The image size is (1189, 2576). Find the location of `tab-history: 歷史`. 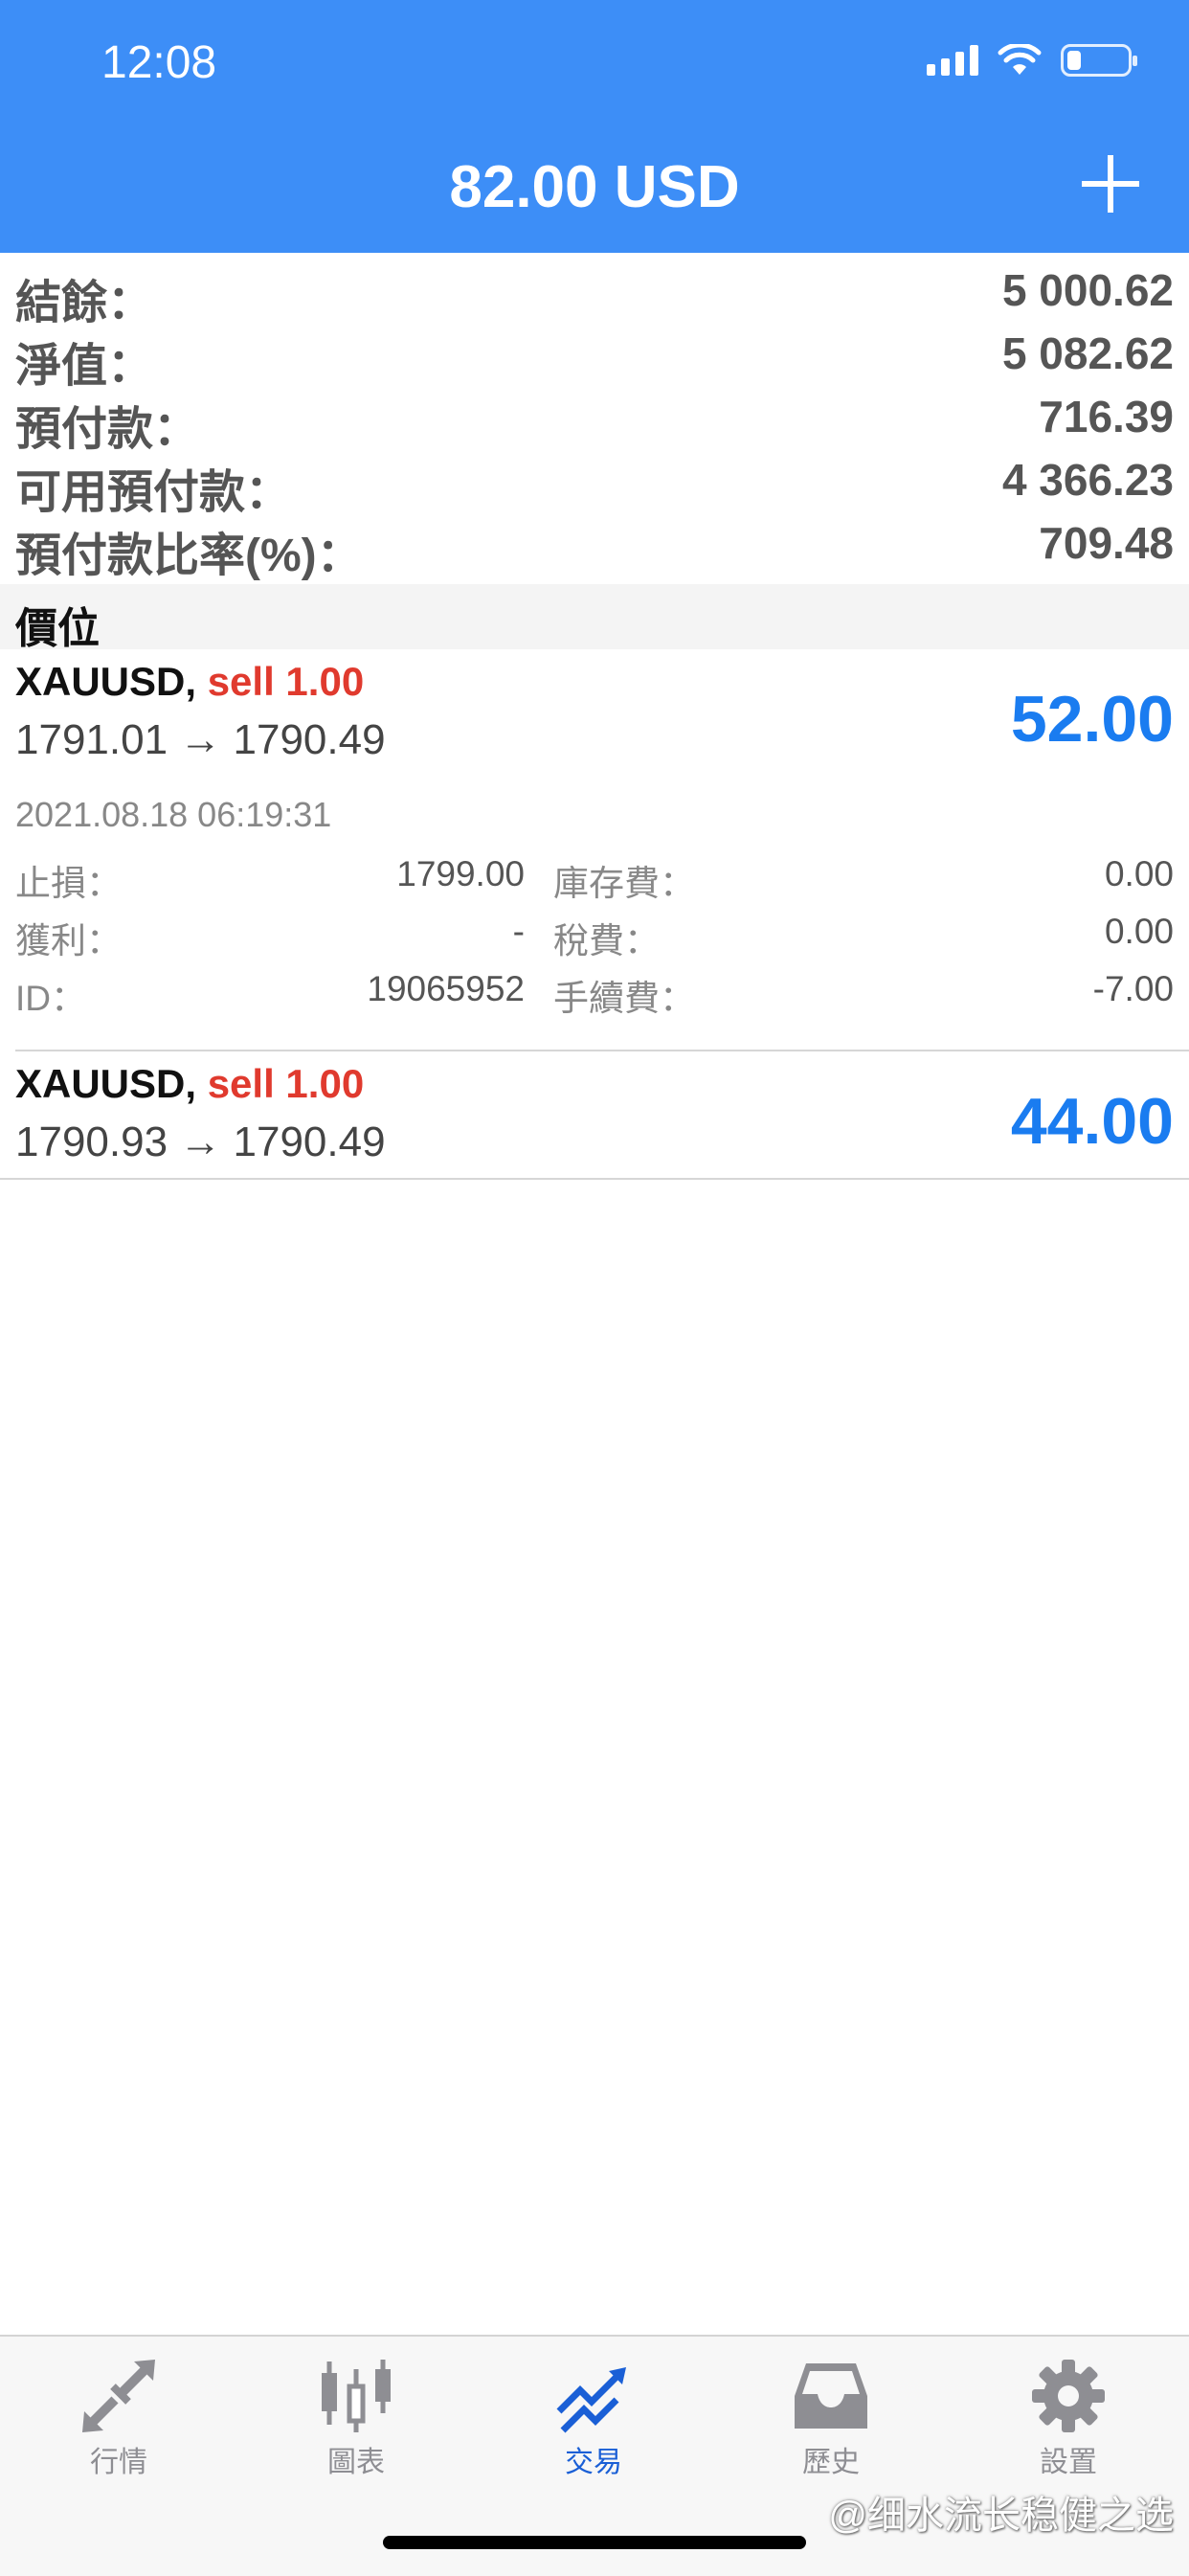

tab-history: 歷史 is located at coordinates (831, 2413).